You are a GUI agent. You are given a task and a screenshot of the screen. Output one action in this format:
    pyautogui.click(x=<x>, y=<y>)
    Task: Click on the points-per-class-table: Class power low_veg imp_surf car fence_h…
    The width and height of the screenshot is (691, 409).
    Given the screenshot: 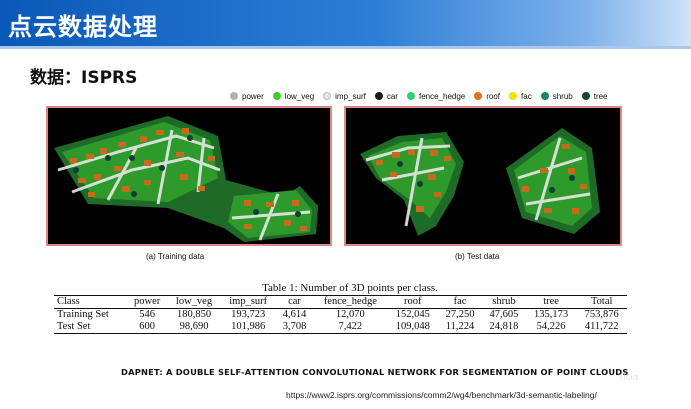 What is the action you would take?
    pyautogui.click(x=340, y=314)
    